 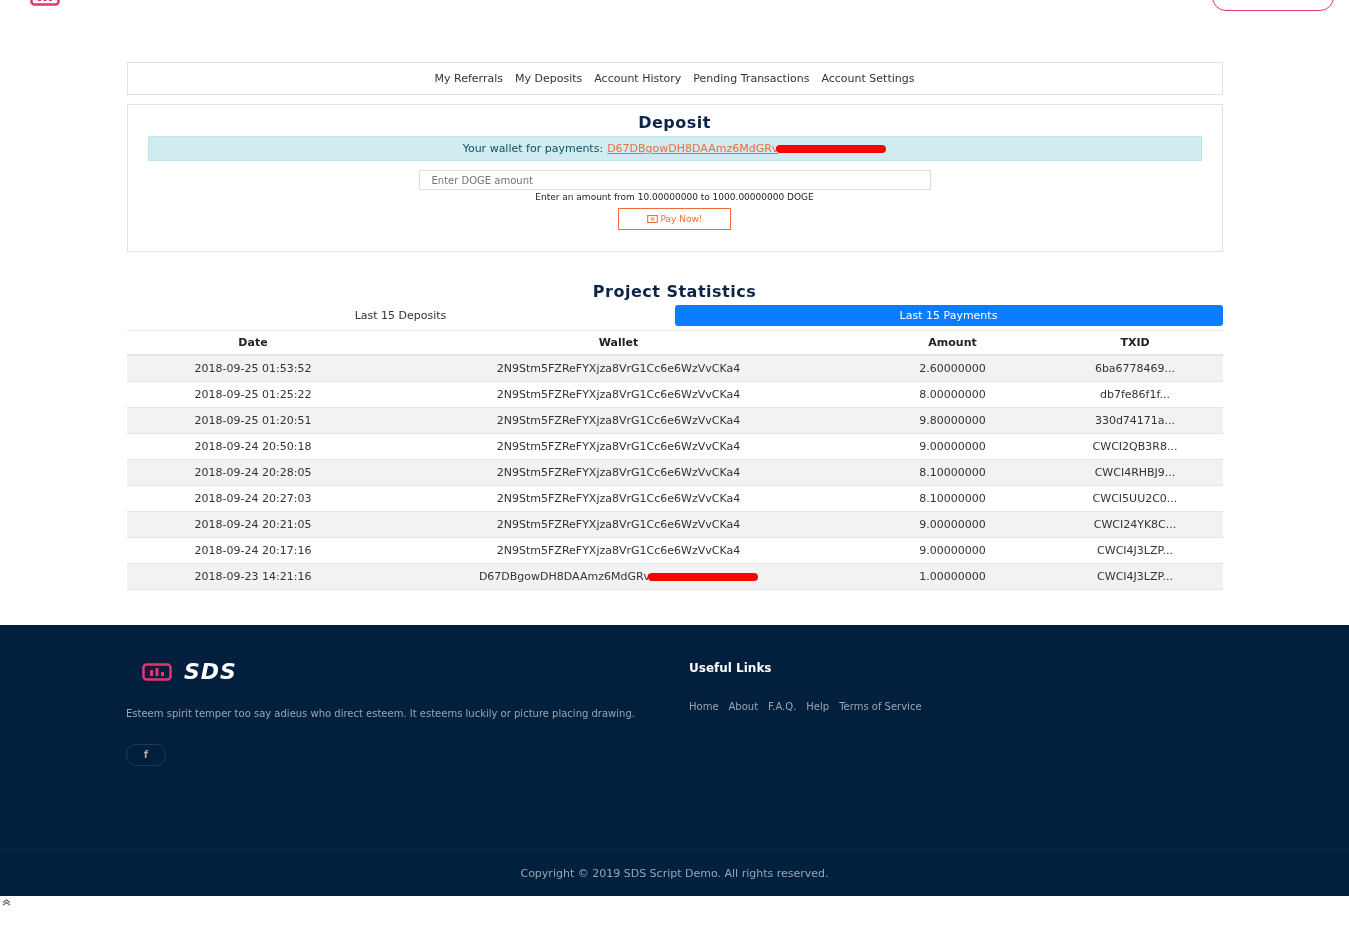 I want to click on facebook-link: f, so click(x=146, y=754).